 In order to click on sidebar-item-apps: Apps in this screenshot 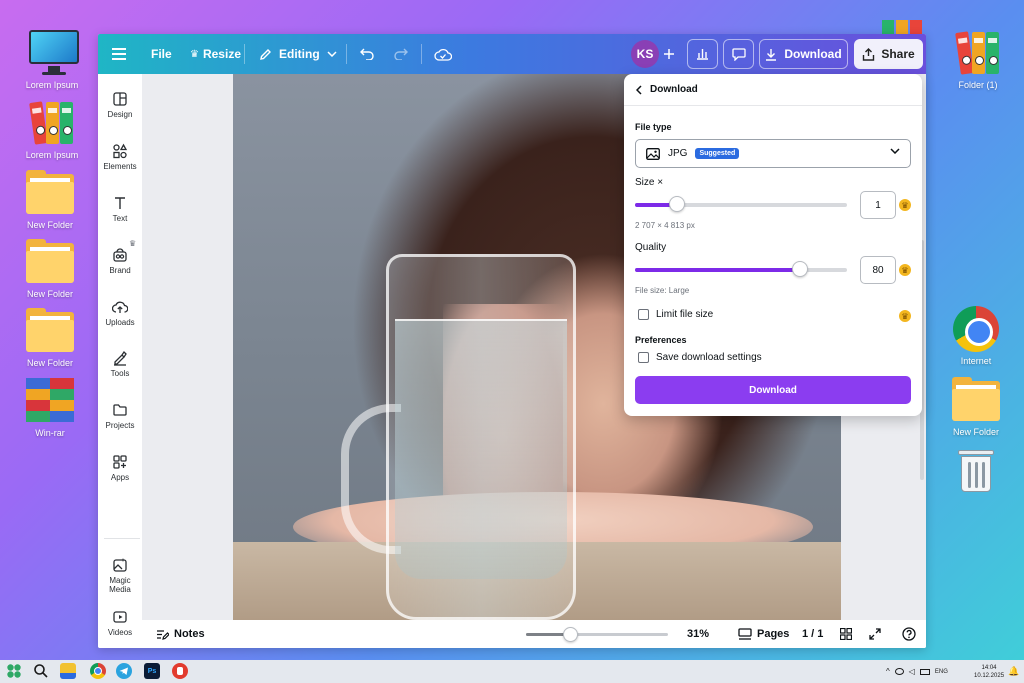, I will do `click(120, 468)`.